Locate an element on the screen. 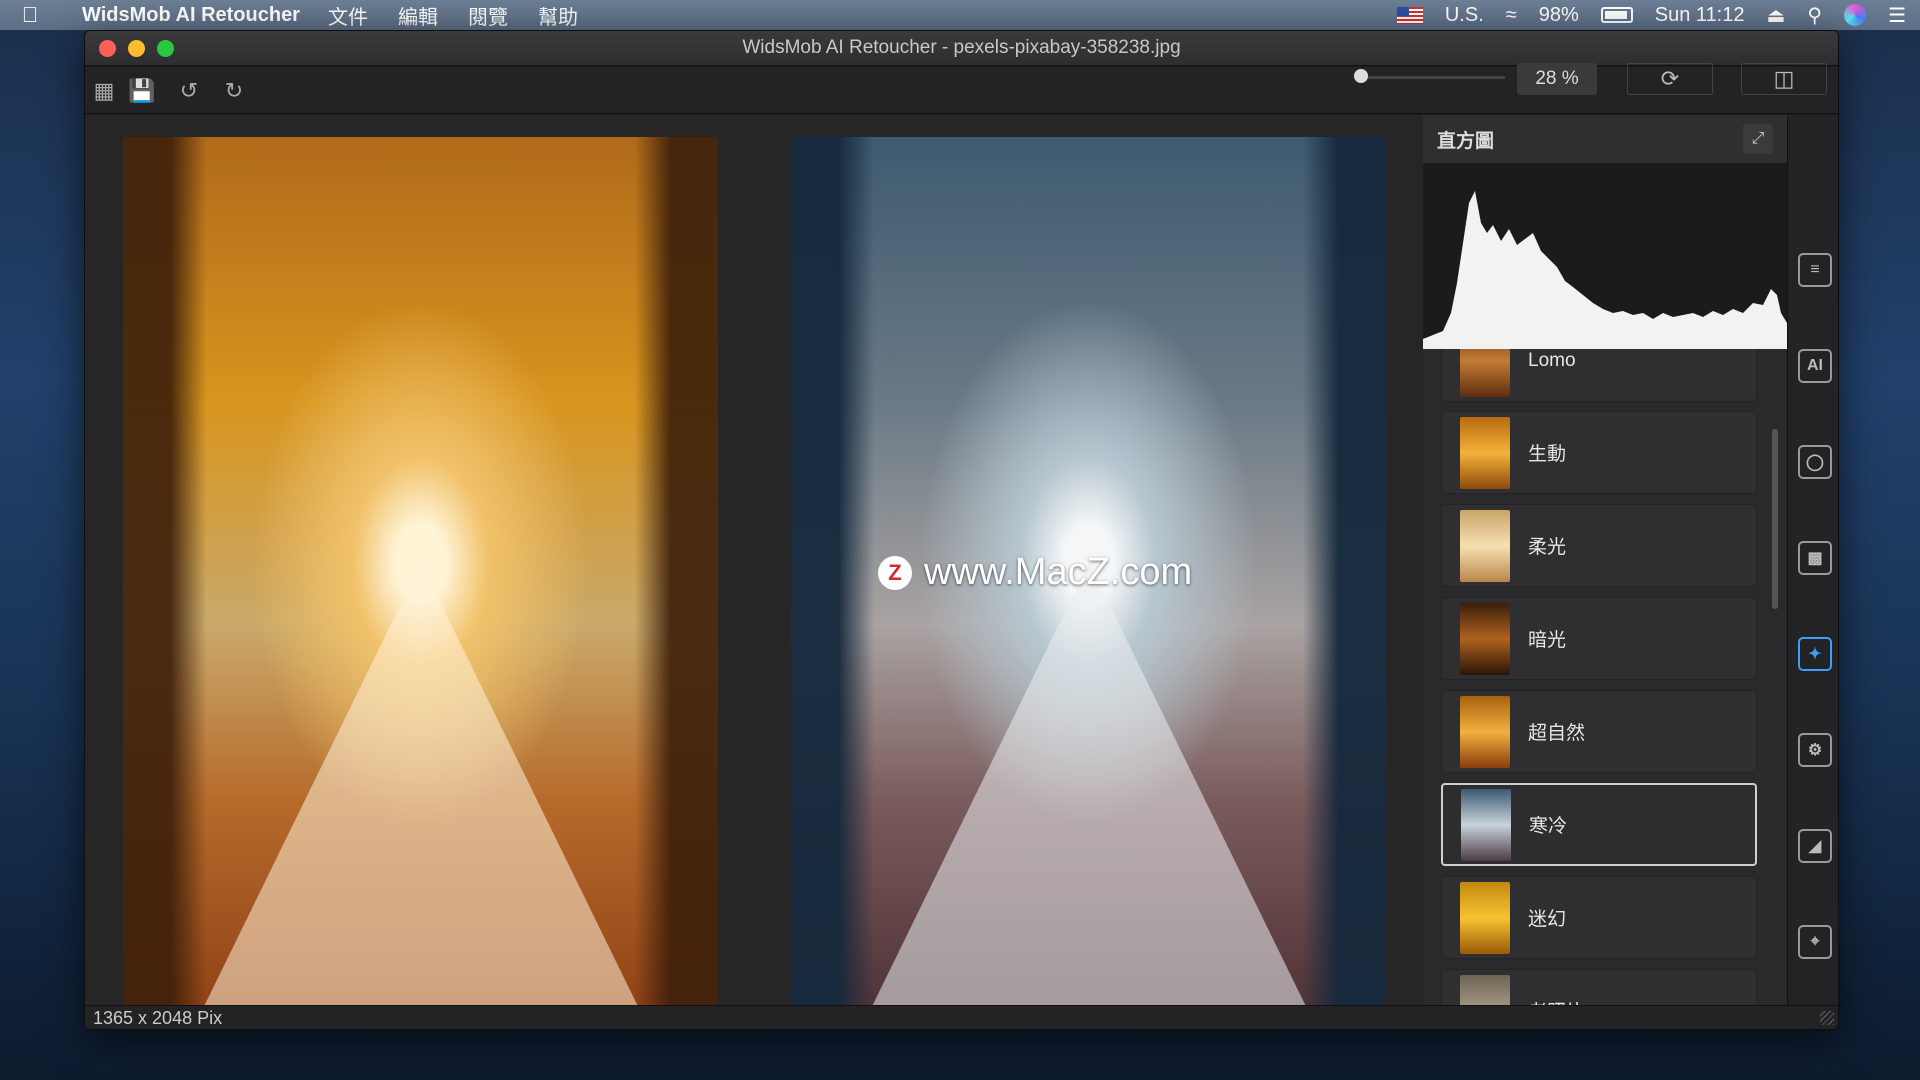 This screenshot has height=1080, width=1920. filter-item-old-photo: 老照片 is located at coordinates (1599, 987).